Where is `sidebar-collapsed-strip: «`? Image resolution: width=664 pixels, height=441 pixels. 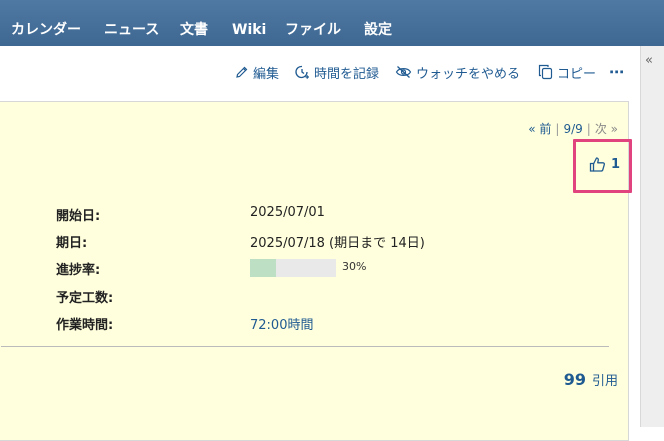
sidebar-collapsed-strip: « is located at coordinates (652, 236).